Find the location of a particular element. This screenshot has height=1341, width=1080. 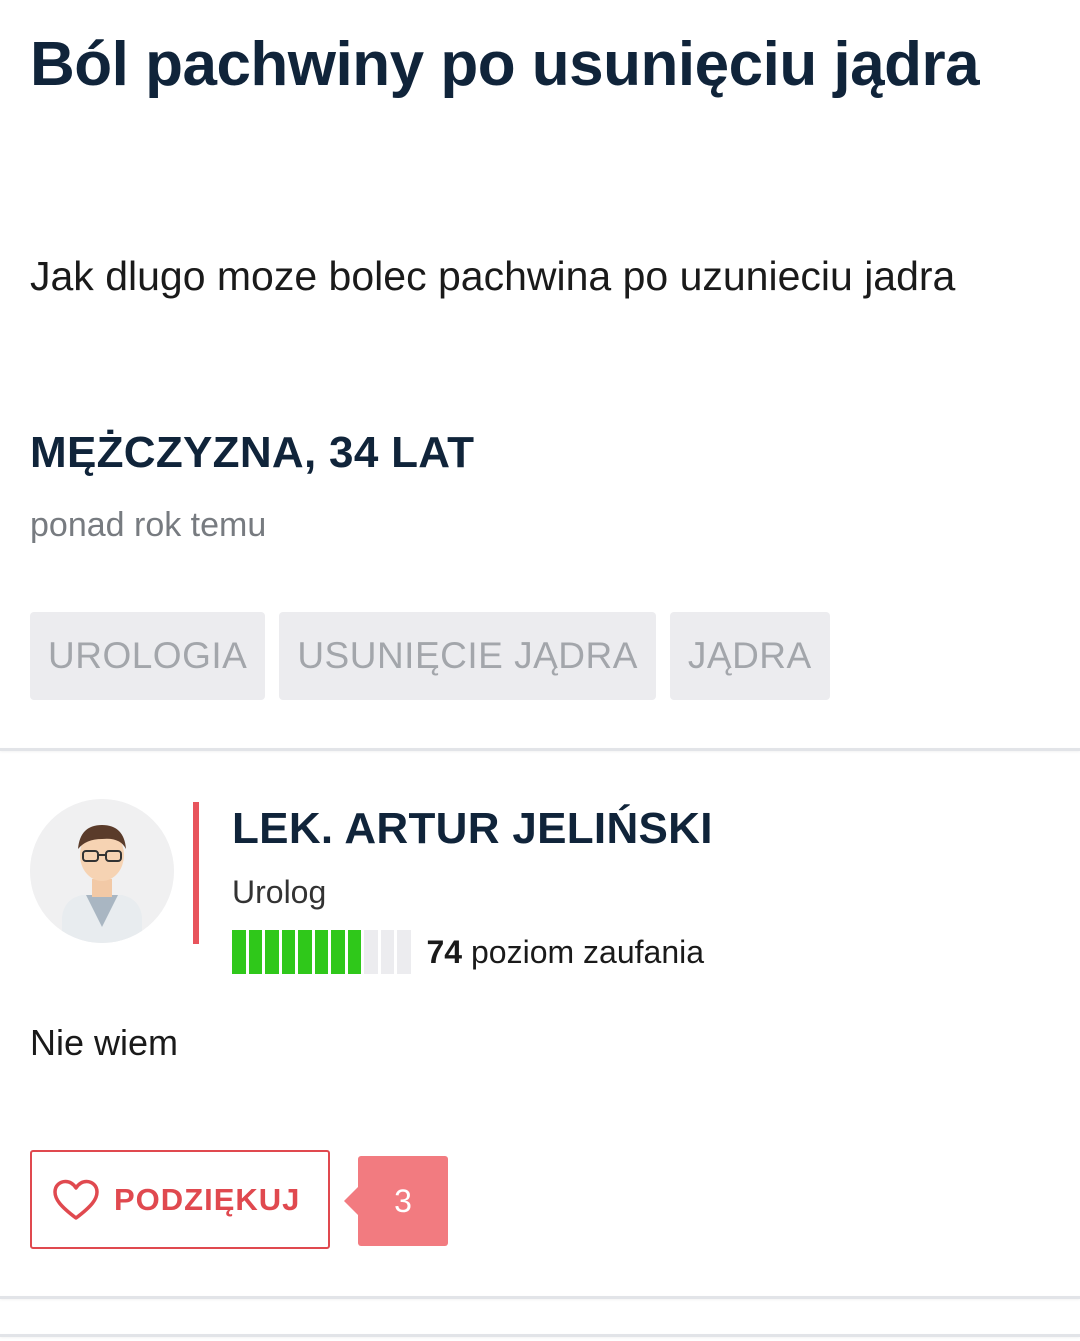

trust-level-value: 74 is located at coordinates (444, 951).